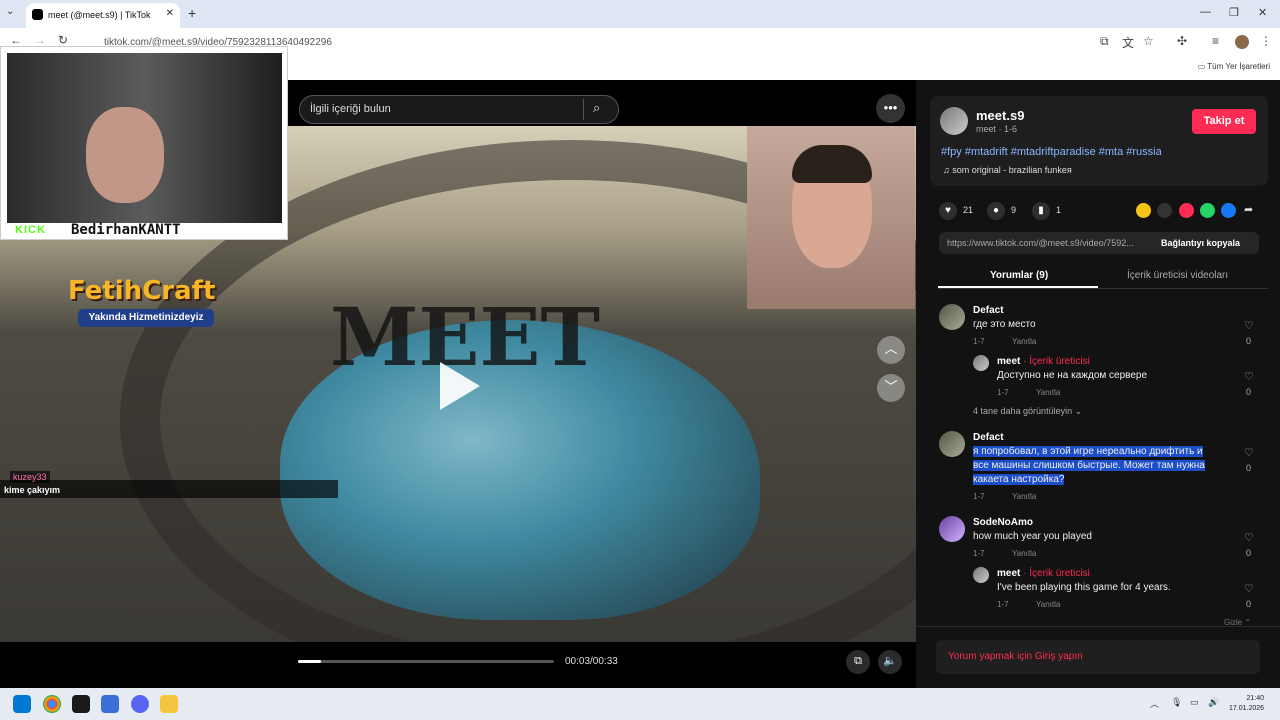 The image size is (1280, 720). What do you see at coordinates (1059, 210) in the screenshot?
I see `save-count: 1` at bounding box center [1059, 210].